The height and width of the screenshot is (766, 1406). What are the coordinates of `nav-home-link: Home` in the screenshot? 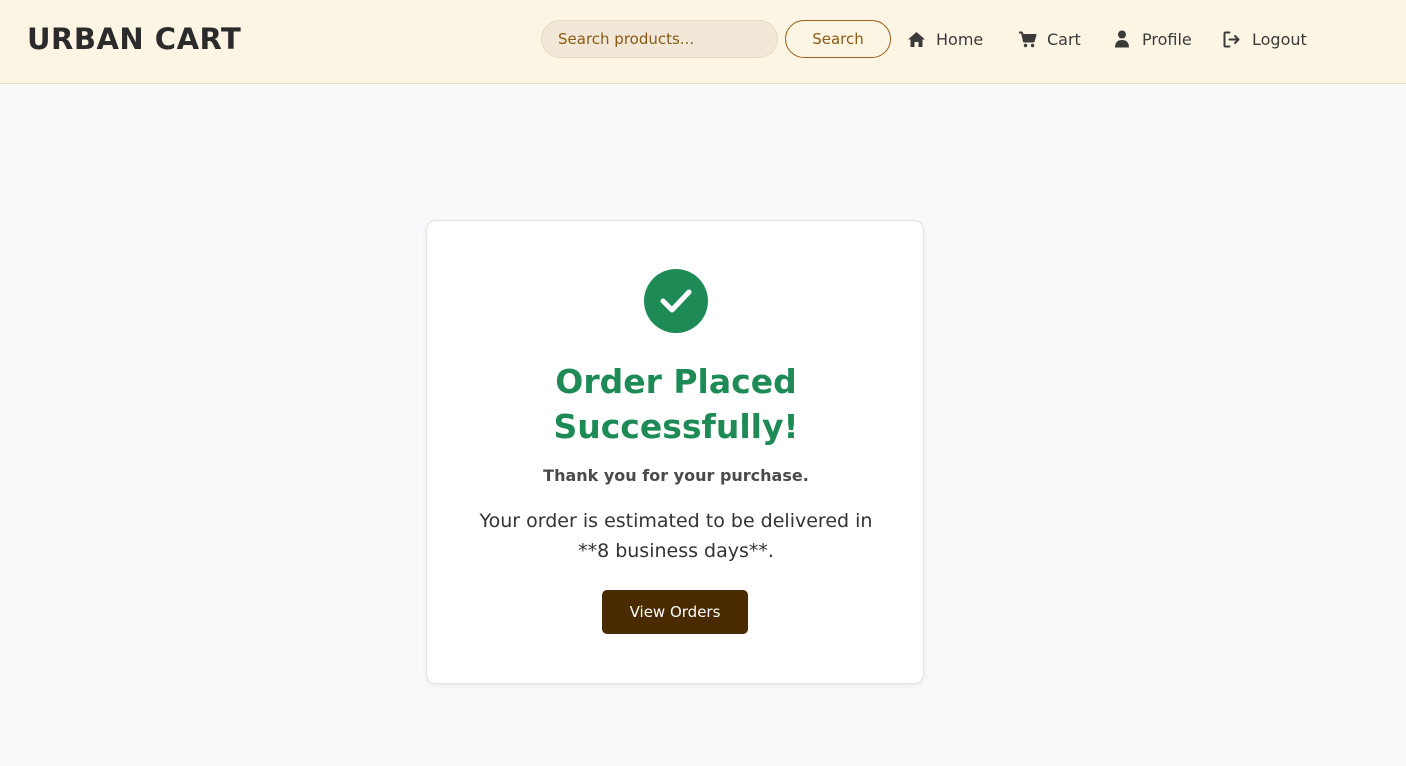 It's located at (944, 39).